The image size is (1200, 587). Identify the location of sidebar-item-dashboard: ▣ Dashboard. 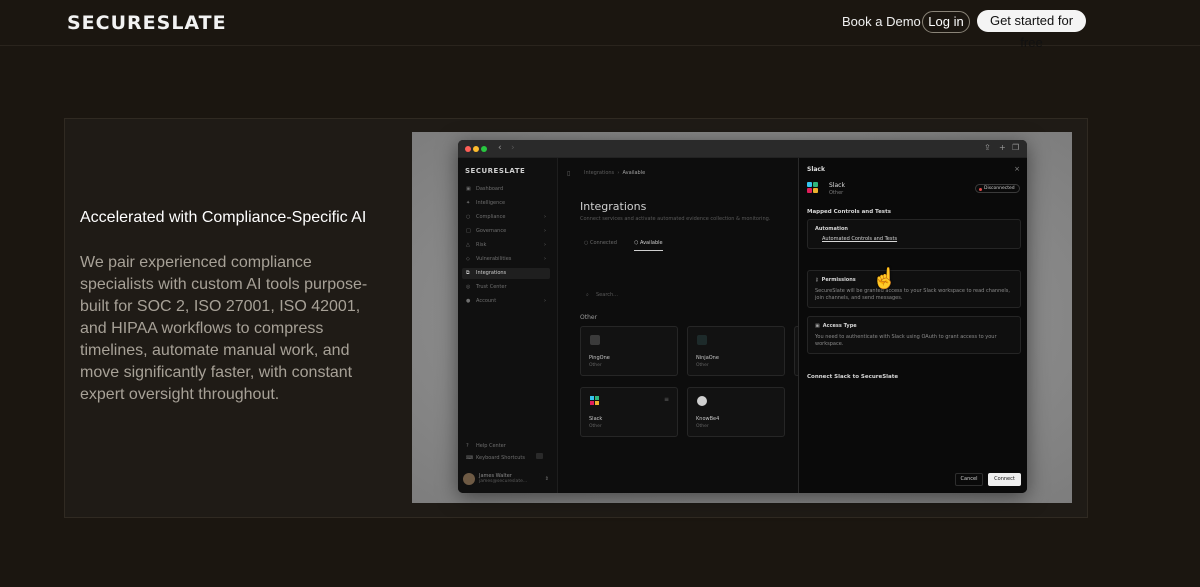
(506, 189).